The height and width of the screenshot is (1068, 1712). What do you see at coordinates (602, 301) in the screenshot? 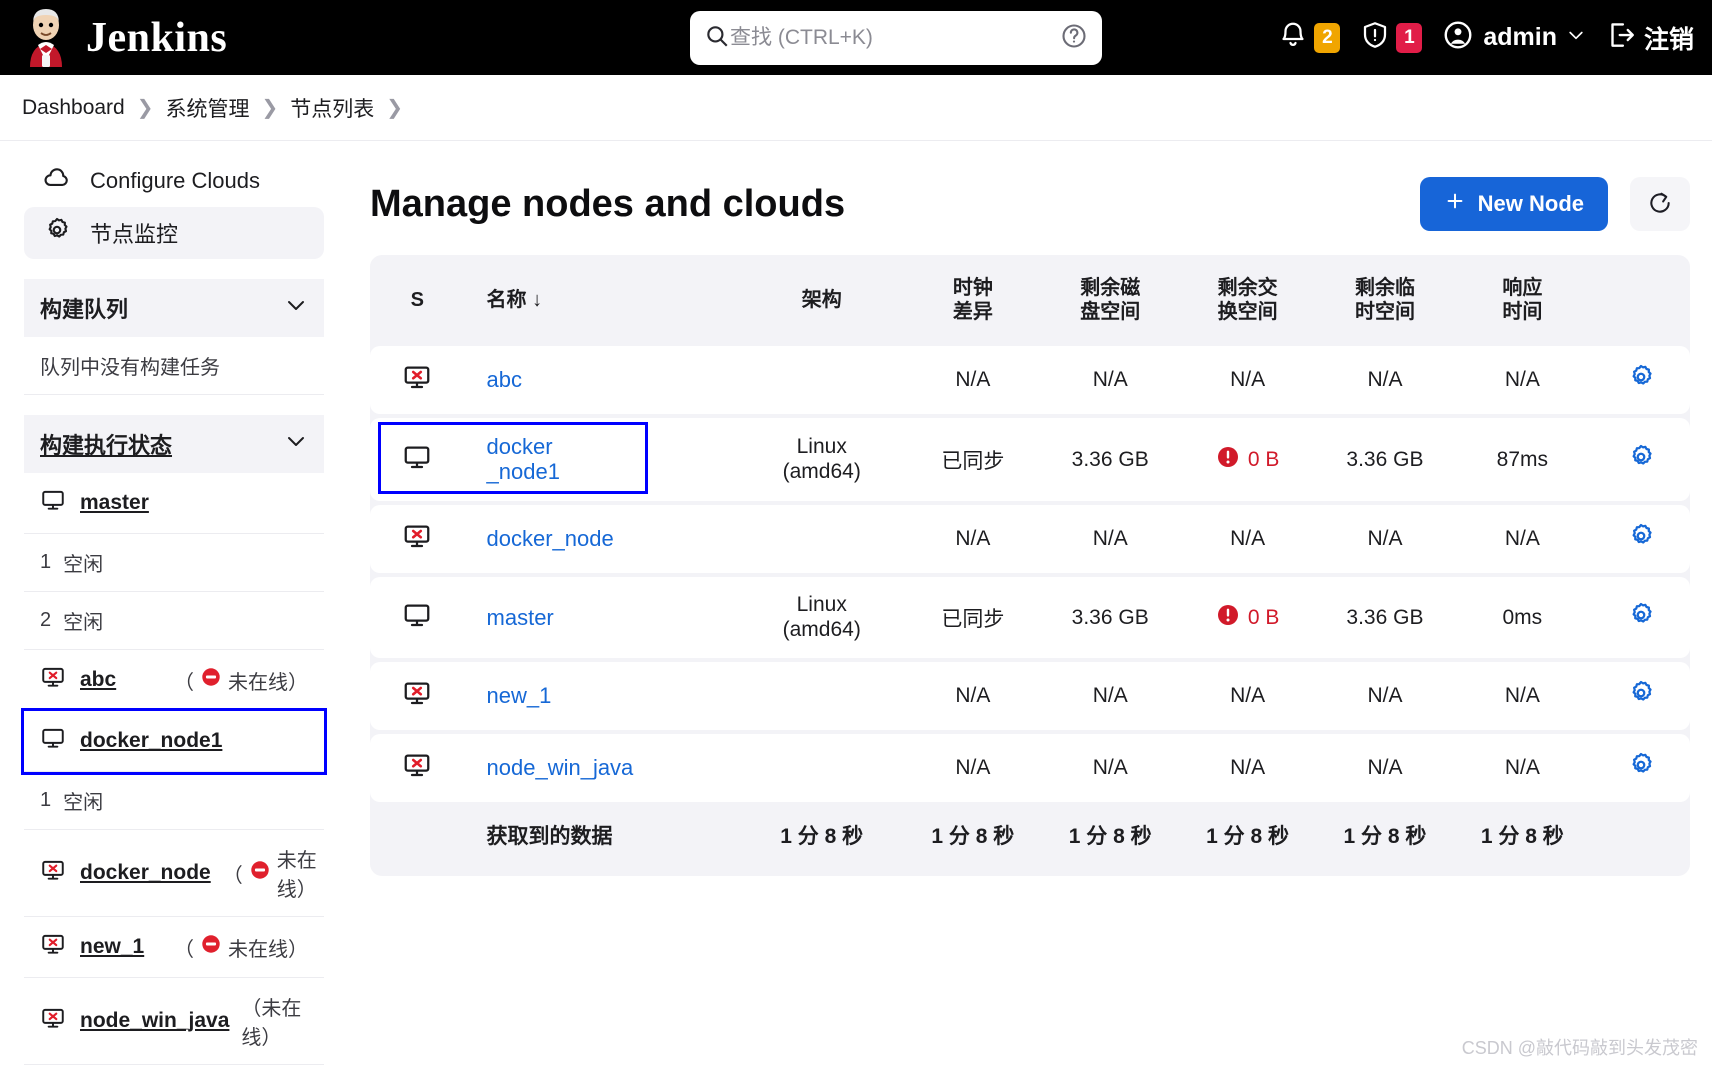
I see `column-header-name: 名称 ↓` at bounding box center [602, 301].